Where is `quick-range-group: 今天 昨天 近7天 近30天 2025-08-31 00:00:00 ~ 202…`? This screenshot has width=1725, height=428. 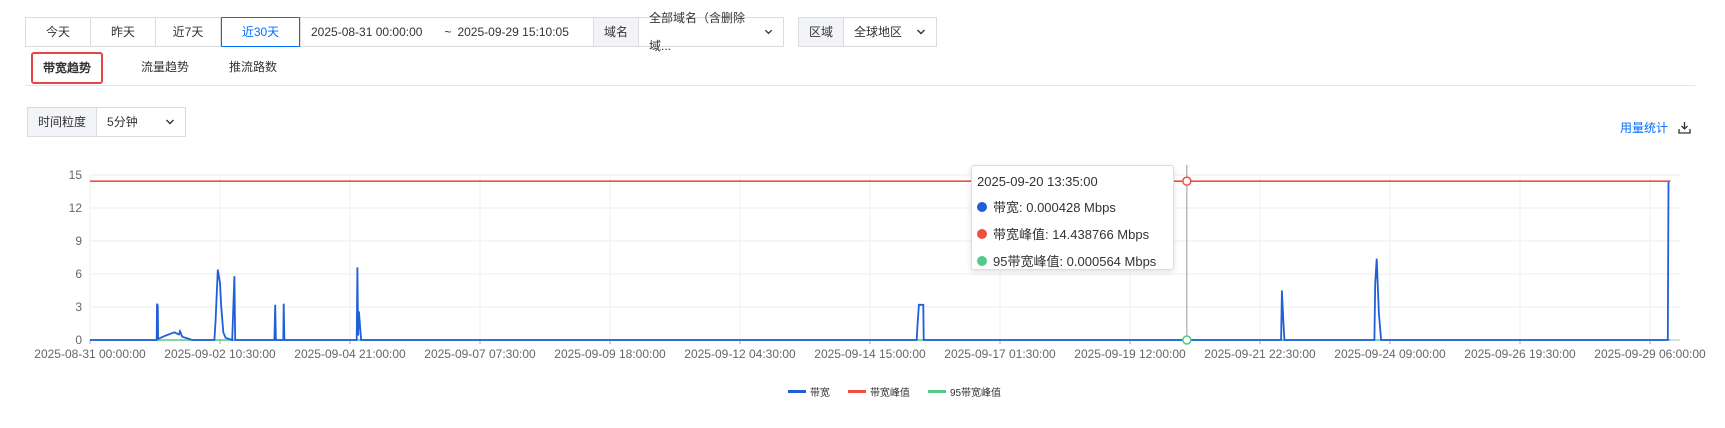
quick-range-group: 今天 昨天 近7天 近30天 2025-08-31 00:00:00 ~ 202… is located at coordinates (325, 32).